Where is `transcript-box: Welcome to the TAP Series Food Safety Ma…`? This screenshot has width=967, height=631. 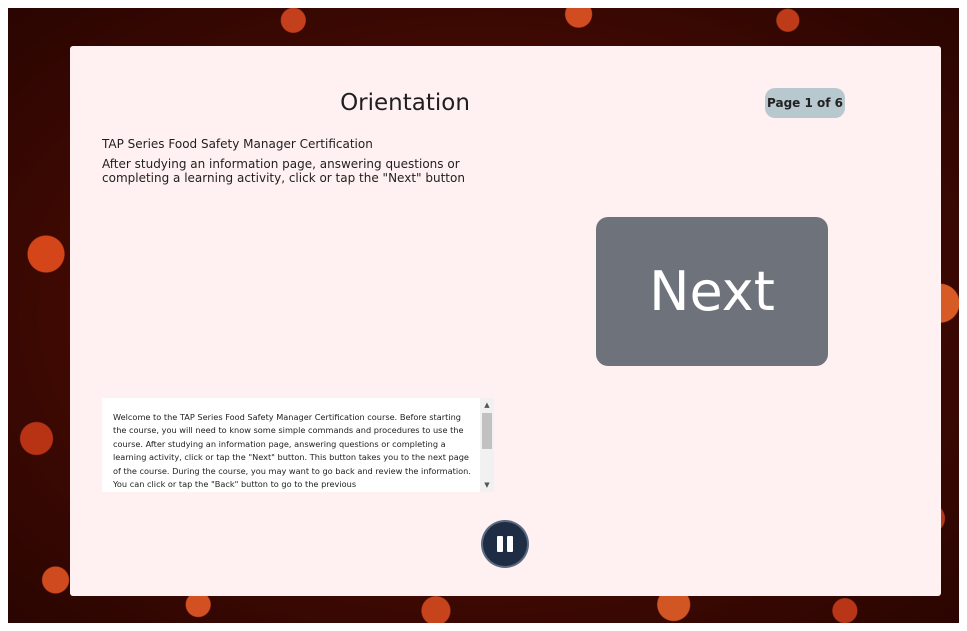 transcript-box: Welcome to the TAP Series Food Safety Ma… is located at coordinates (298, 445).